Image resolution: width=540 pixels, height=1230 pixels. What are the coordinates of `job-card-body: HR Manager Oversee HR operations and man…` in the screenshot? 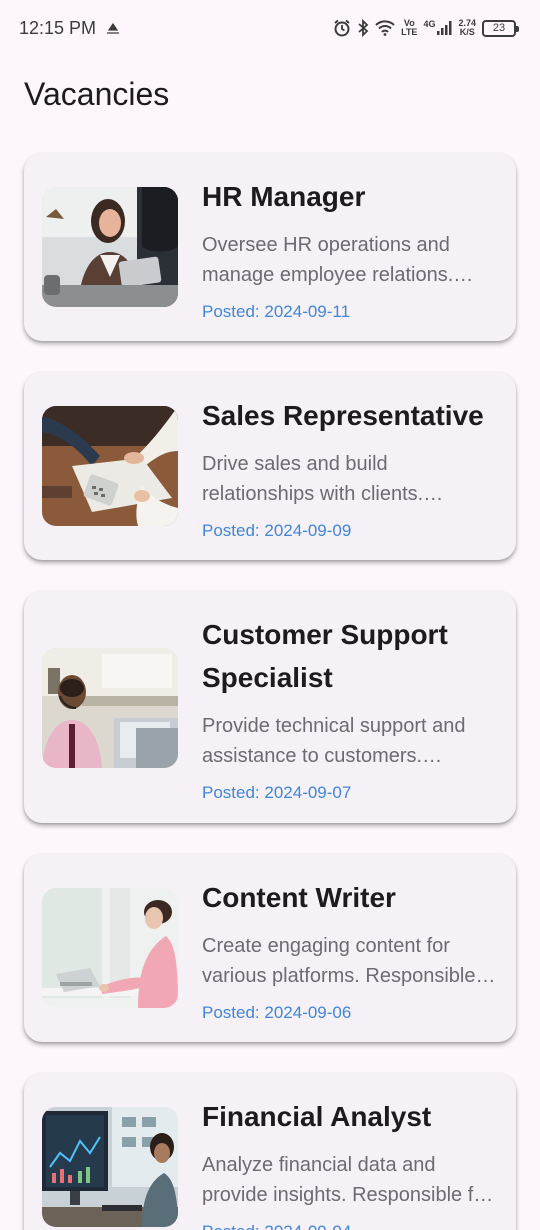 It's located at (350, 248).